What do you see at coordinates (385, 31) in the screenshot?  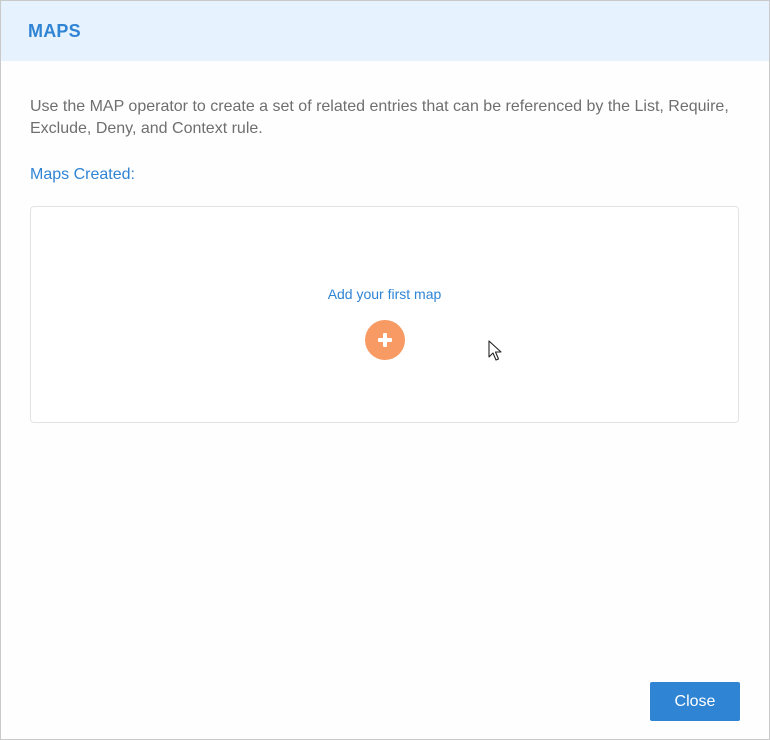 I see `dialog-header: MAPS` at bounding box center [385, 31].